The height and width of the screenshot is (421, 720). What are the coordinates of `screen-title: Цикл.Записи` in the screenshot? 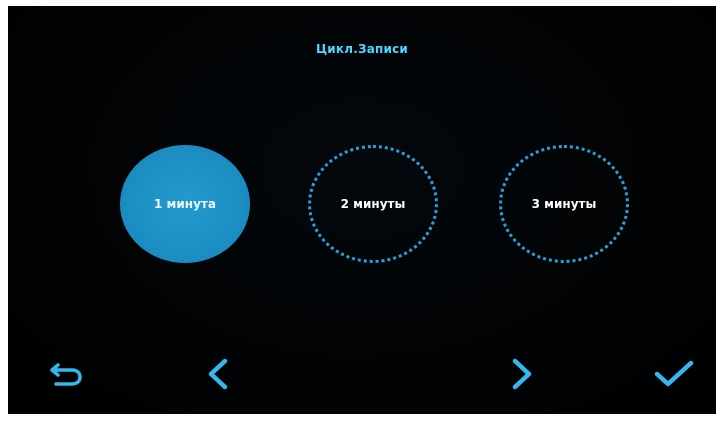 It's located at (362, 49).